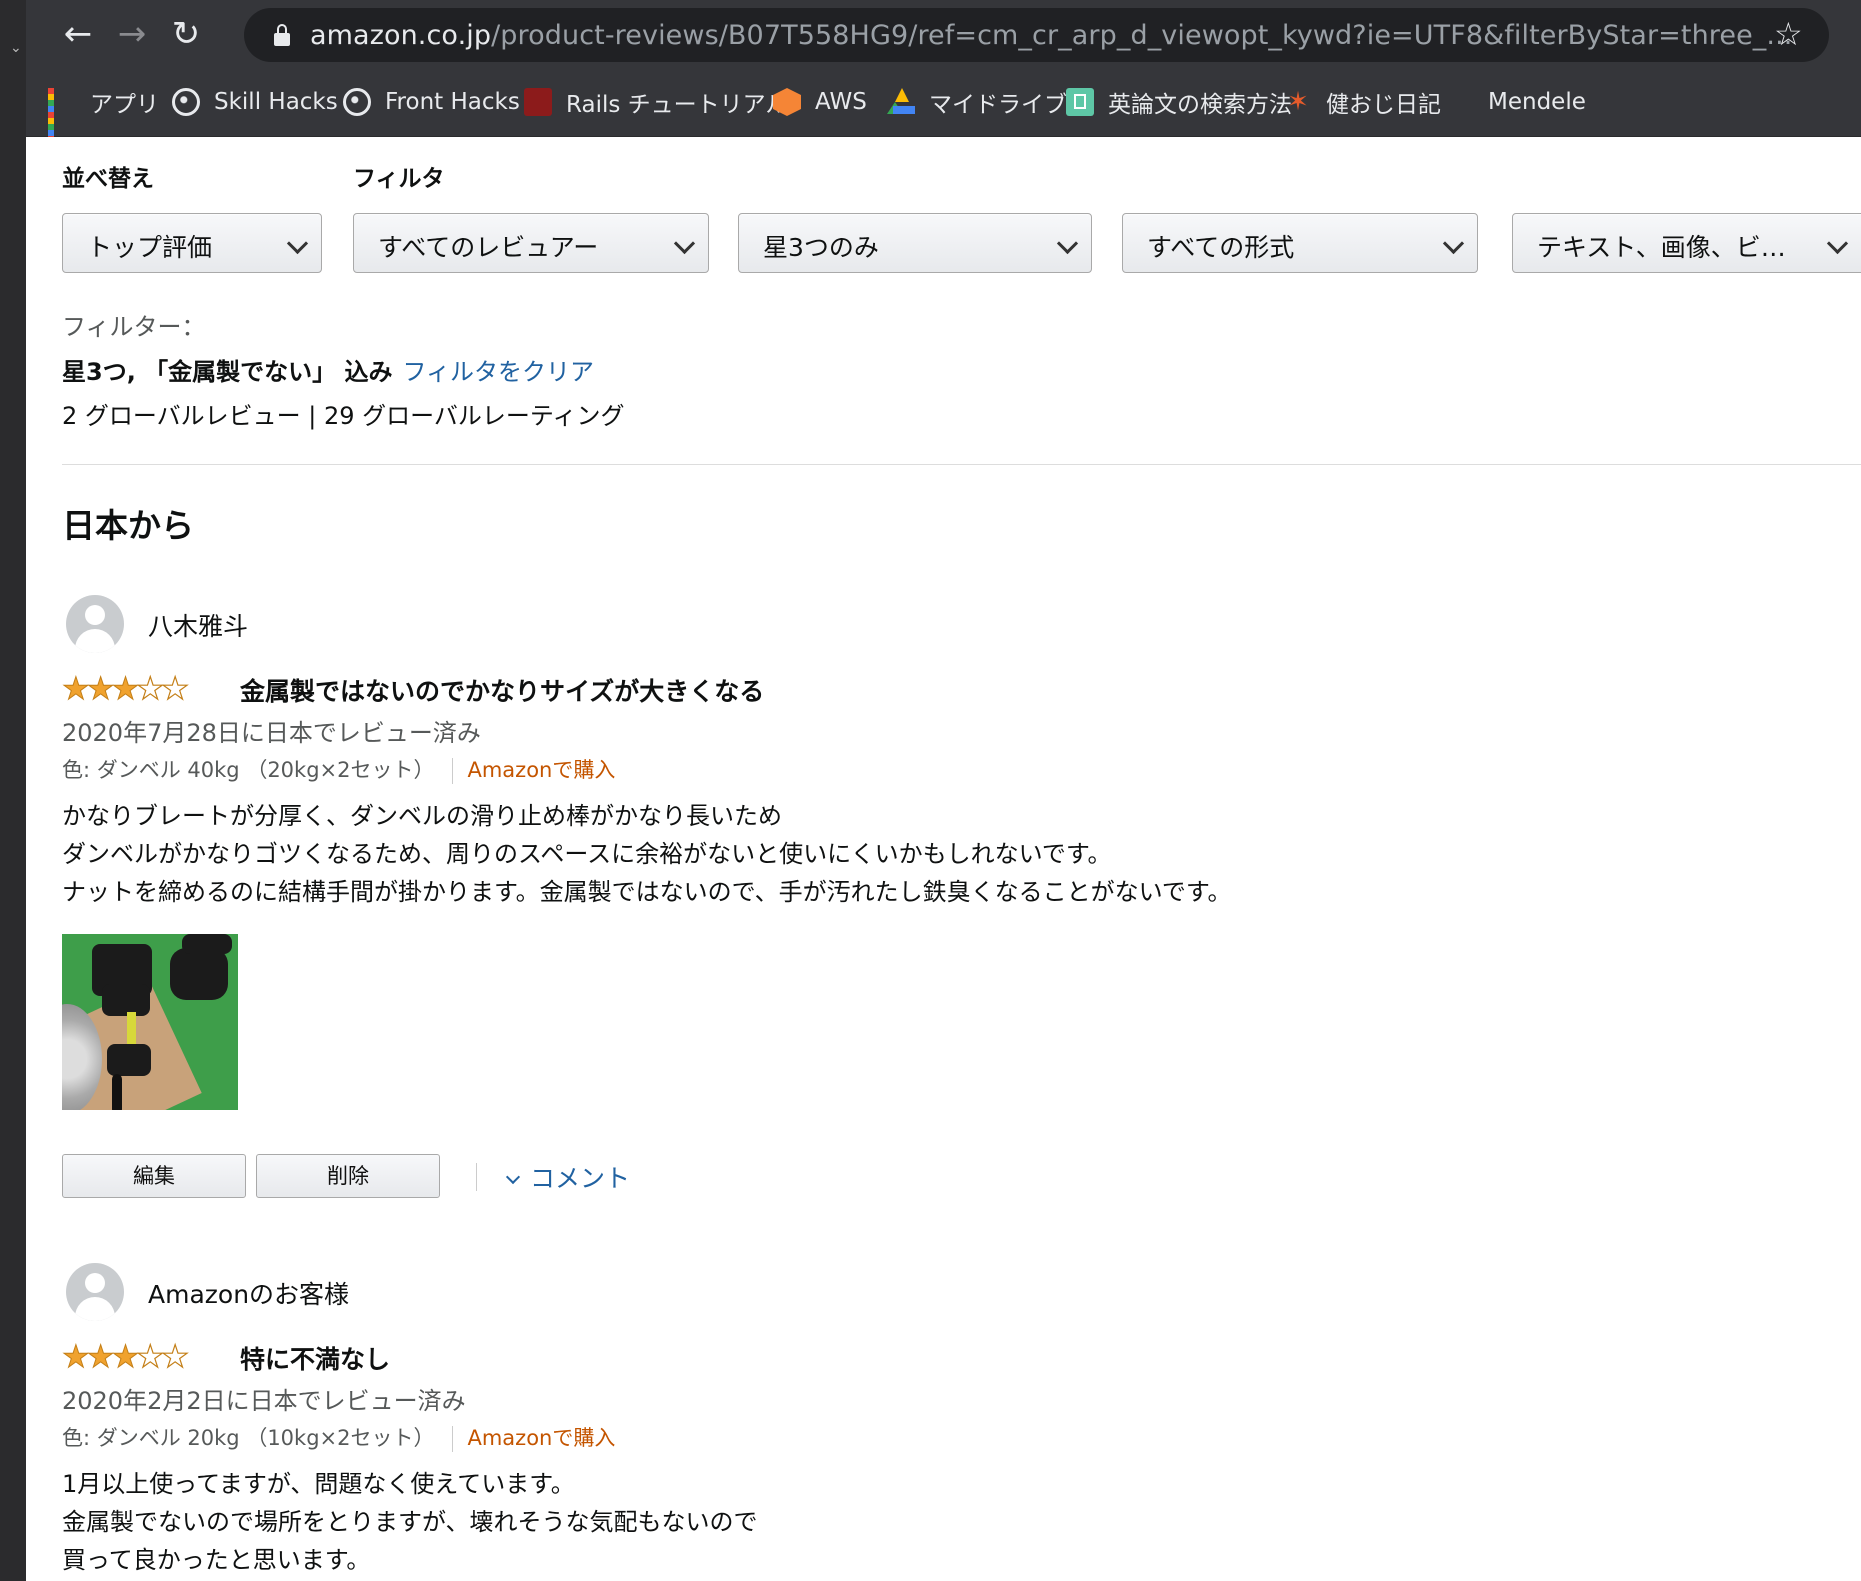 The width and height of the screenshot is (1861, 1581). What do you see at coordinates (915, 243) in the screenshot?
I see `star-filter-dropdown: 星3つのみ` at bounding box center [915, 243].